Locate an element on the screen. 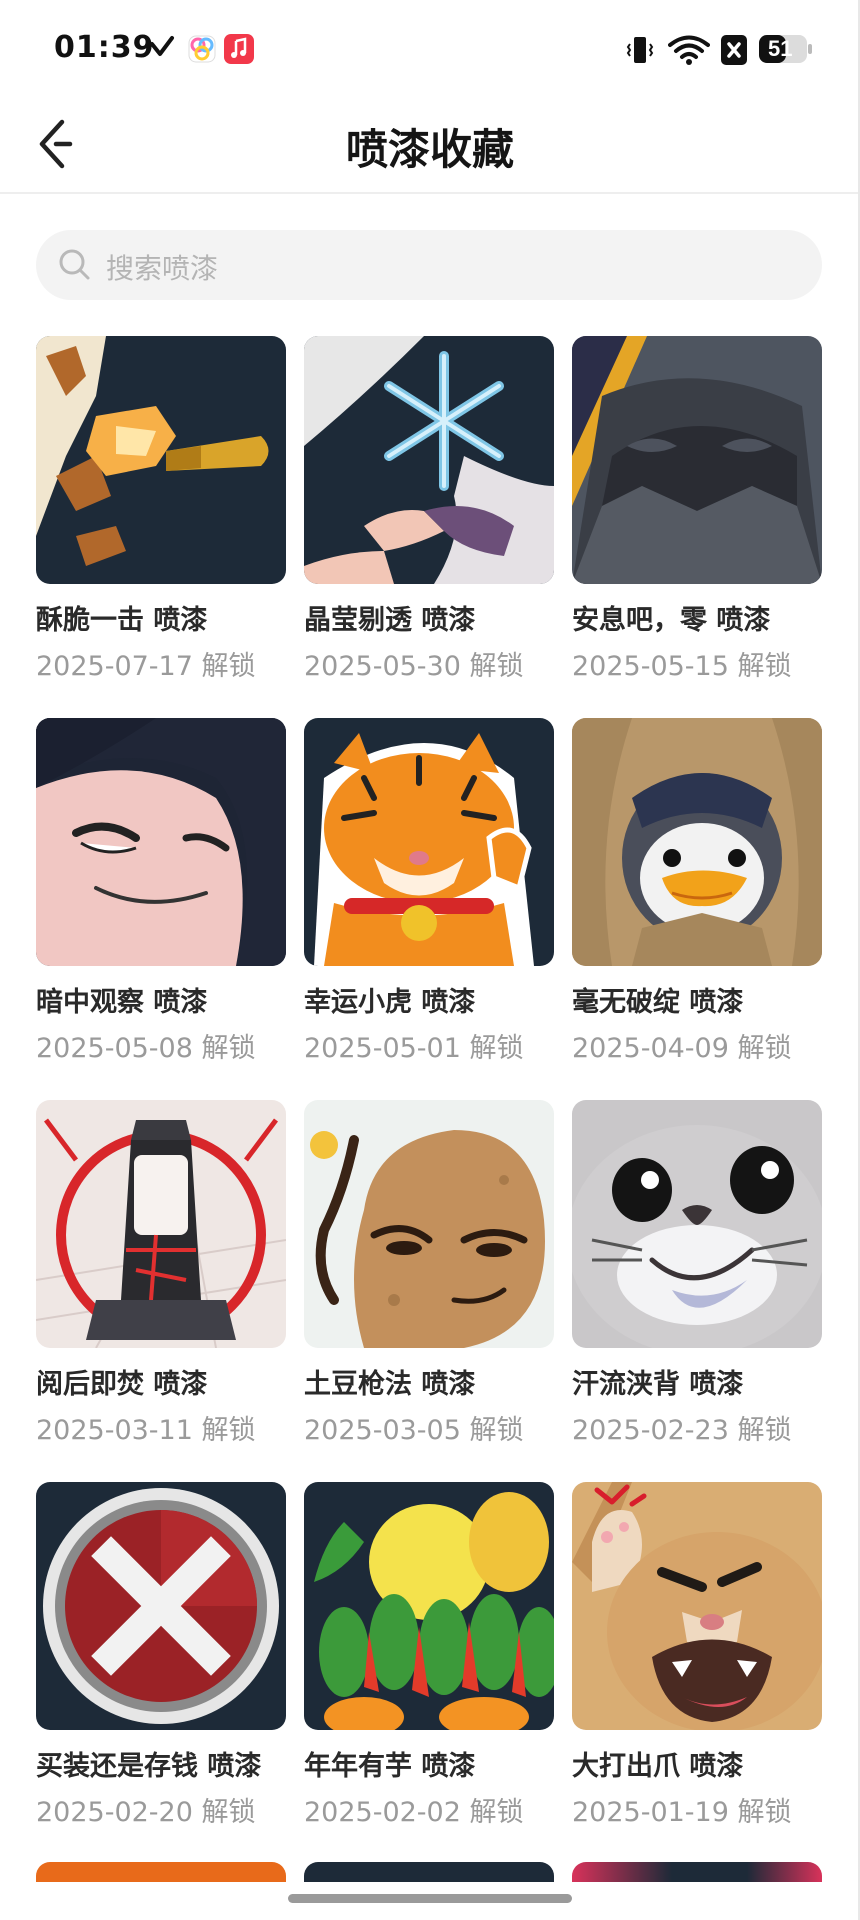 The width and height of the screenshot is (860, 1920). spray-unlock-date: 2025-01-19 解锁 is located at coordinates (682, 1812).